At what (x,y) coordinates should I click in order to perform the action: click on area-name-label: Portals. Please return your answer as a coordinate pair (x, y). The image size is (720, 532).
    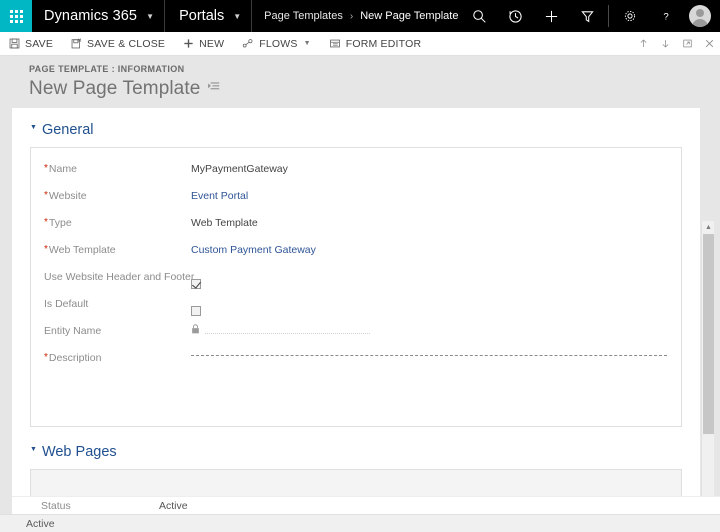
    Looking at the image, I should click on (202, 16).